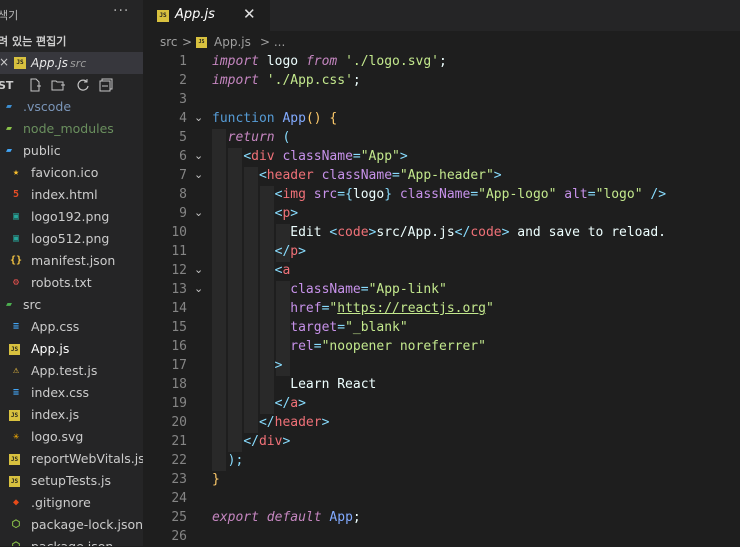 The height and width of the screenshot is (547, 740). Describe the element at coordinates (441, 480) in the screenshot. I see `code-line: 23}` at that location.